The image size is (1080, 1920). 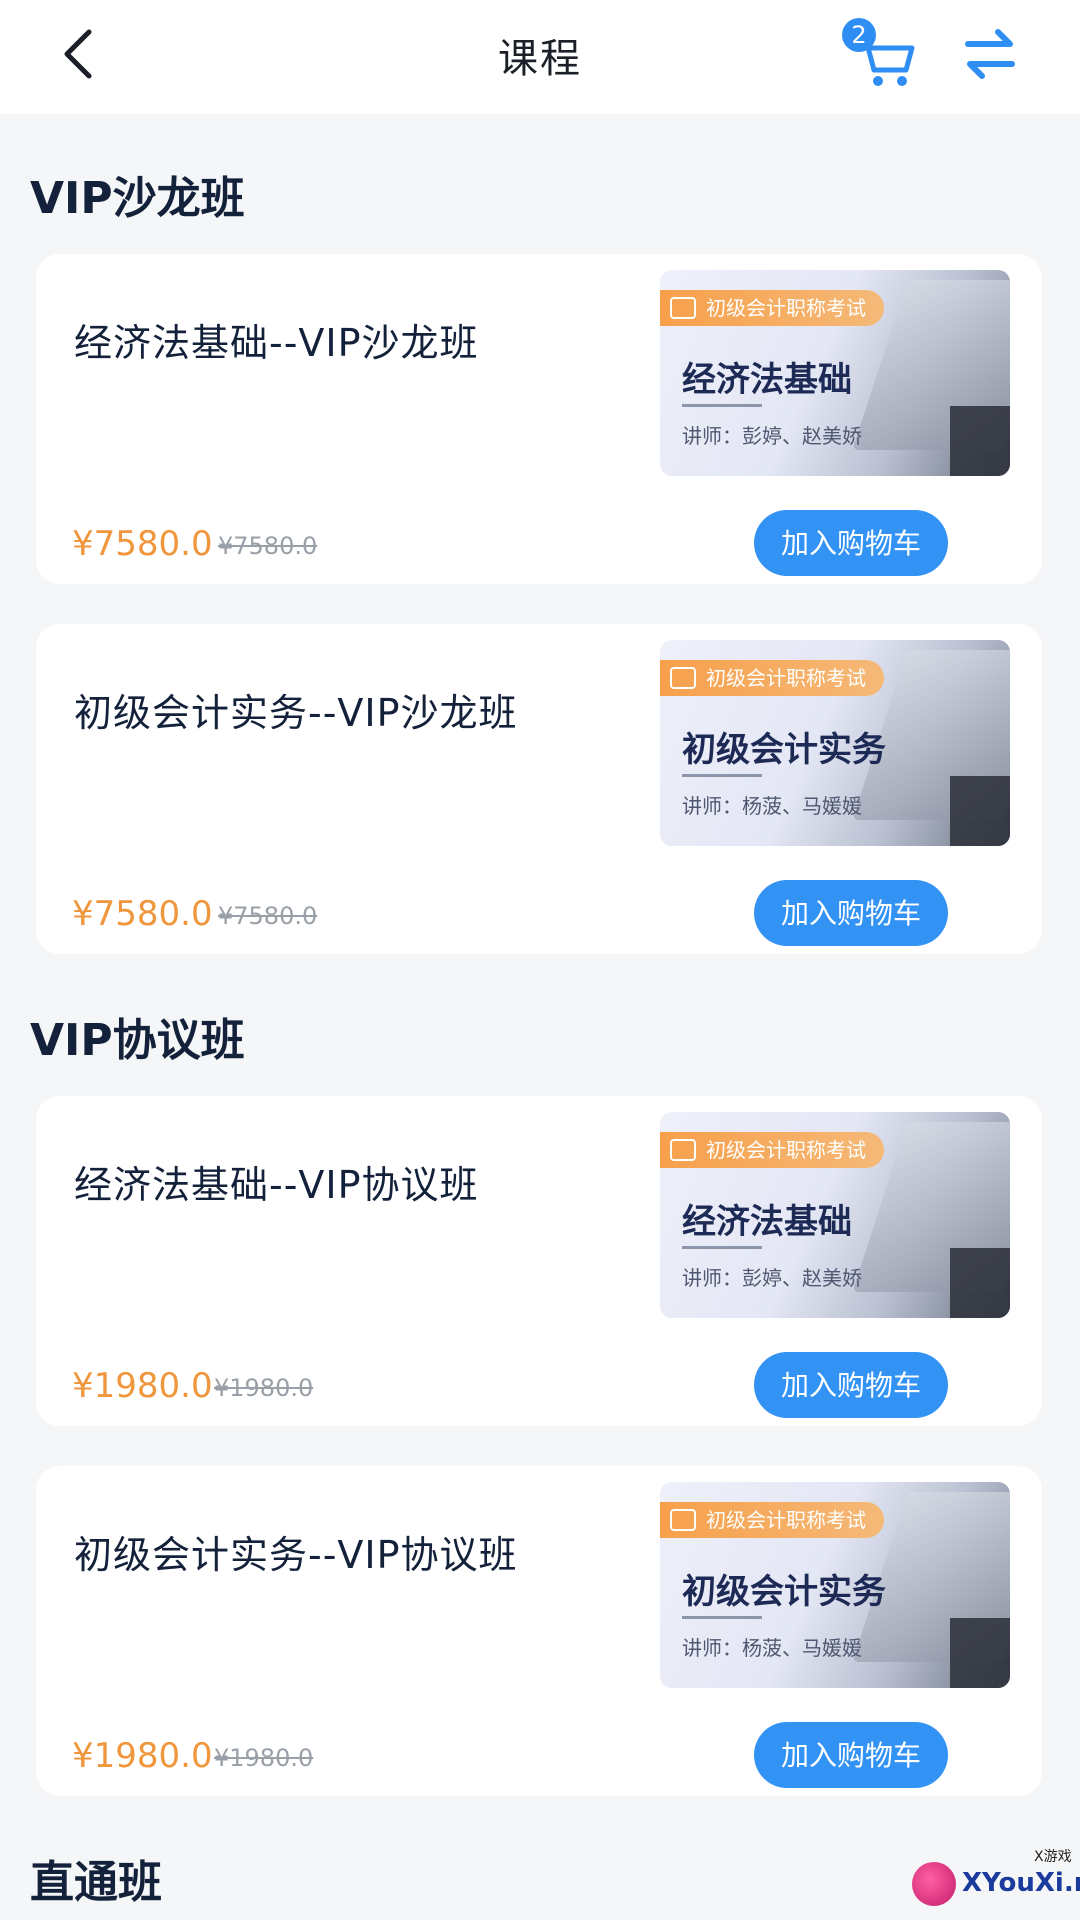 I want to click on watermark: X游戏 XYouXi.net, so click(x=994, y=1877).